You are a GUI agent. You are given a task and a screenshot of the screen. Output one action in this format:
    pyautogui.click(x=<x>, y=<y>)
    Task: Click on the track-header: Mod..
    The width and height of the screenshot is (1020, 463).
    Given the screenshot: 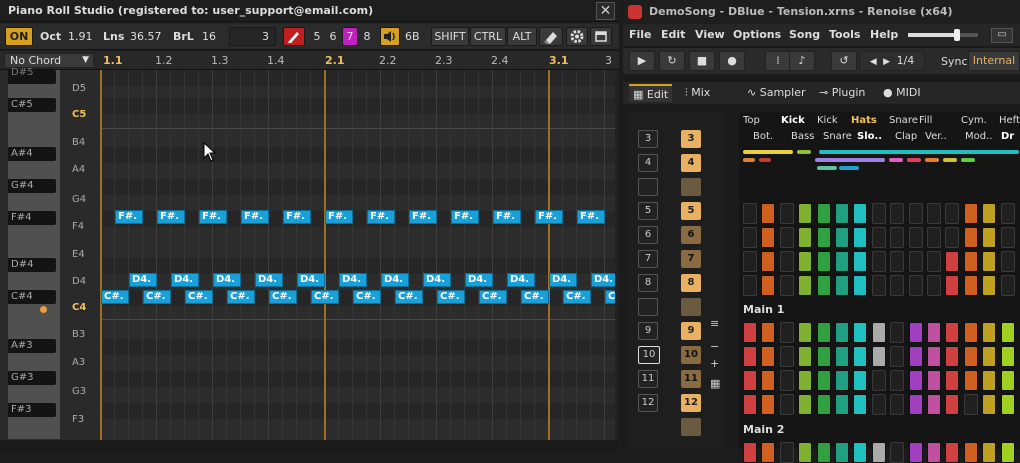 What is the action you would take?
    pyautogui.click(x=978, y=136)
    